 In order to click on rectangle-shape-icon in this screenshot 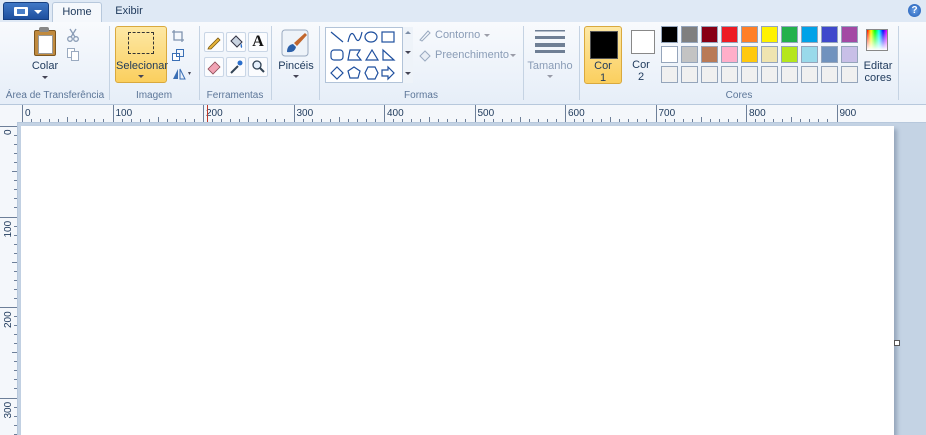, I will do `click(388, 37)`.